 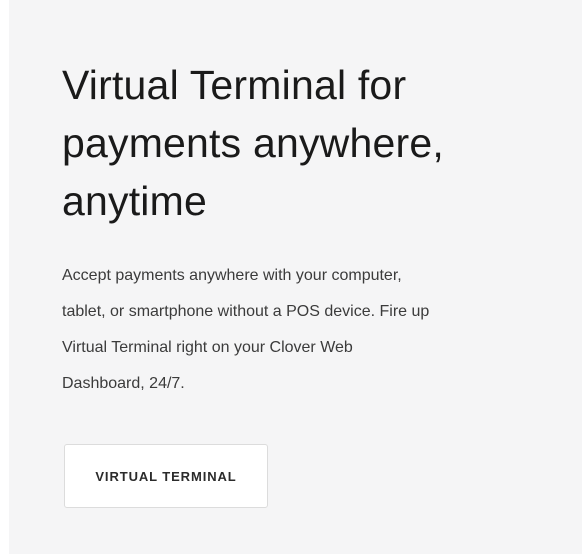 What do you see at coordinates (134, 201) in the screenshot?
I see `headline-line: anytime` at bounding box center [134, 201].